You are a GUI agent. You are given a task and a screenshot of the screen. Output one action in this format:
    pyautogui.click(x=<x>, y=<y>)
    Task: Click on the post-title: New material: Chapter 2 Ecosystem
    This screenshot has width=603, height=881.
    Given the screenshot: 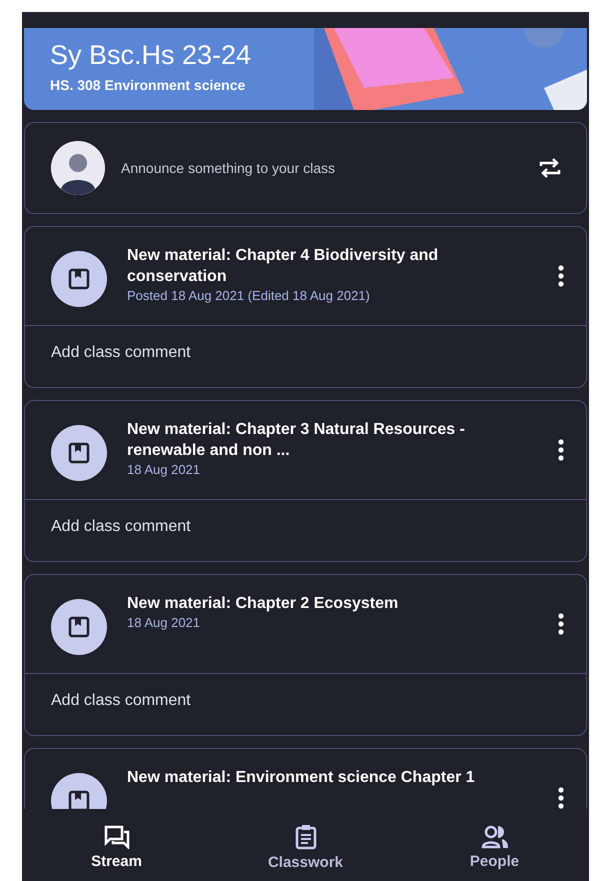 What is the action you would take?
    pyautogui.click(x=263, y=604)
    